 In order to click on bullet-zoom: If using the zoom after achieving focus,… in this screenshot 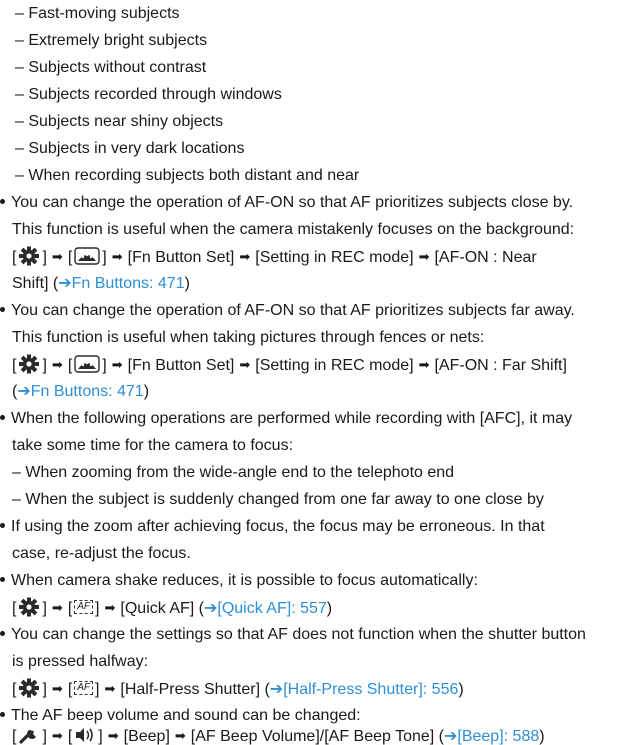, I will do `click(272, 527)`.